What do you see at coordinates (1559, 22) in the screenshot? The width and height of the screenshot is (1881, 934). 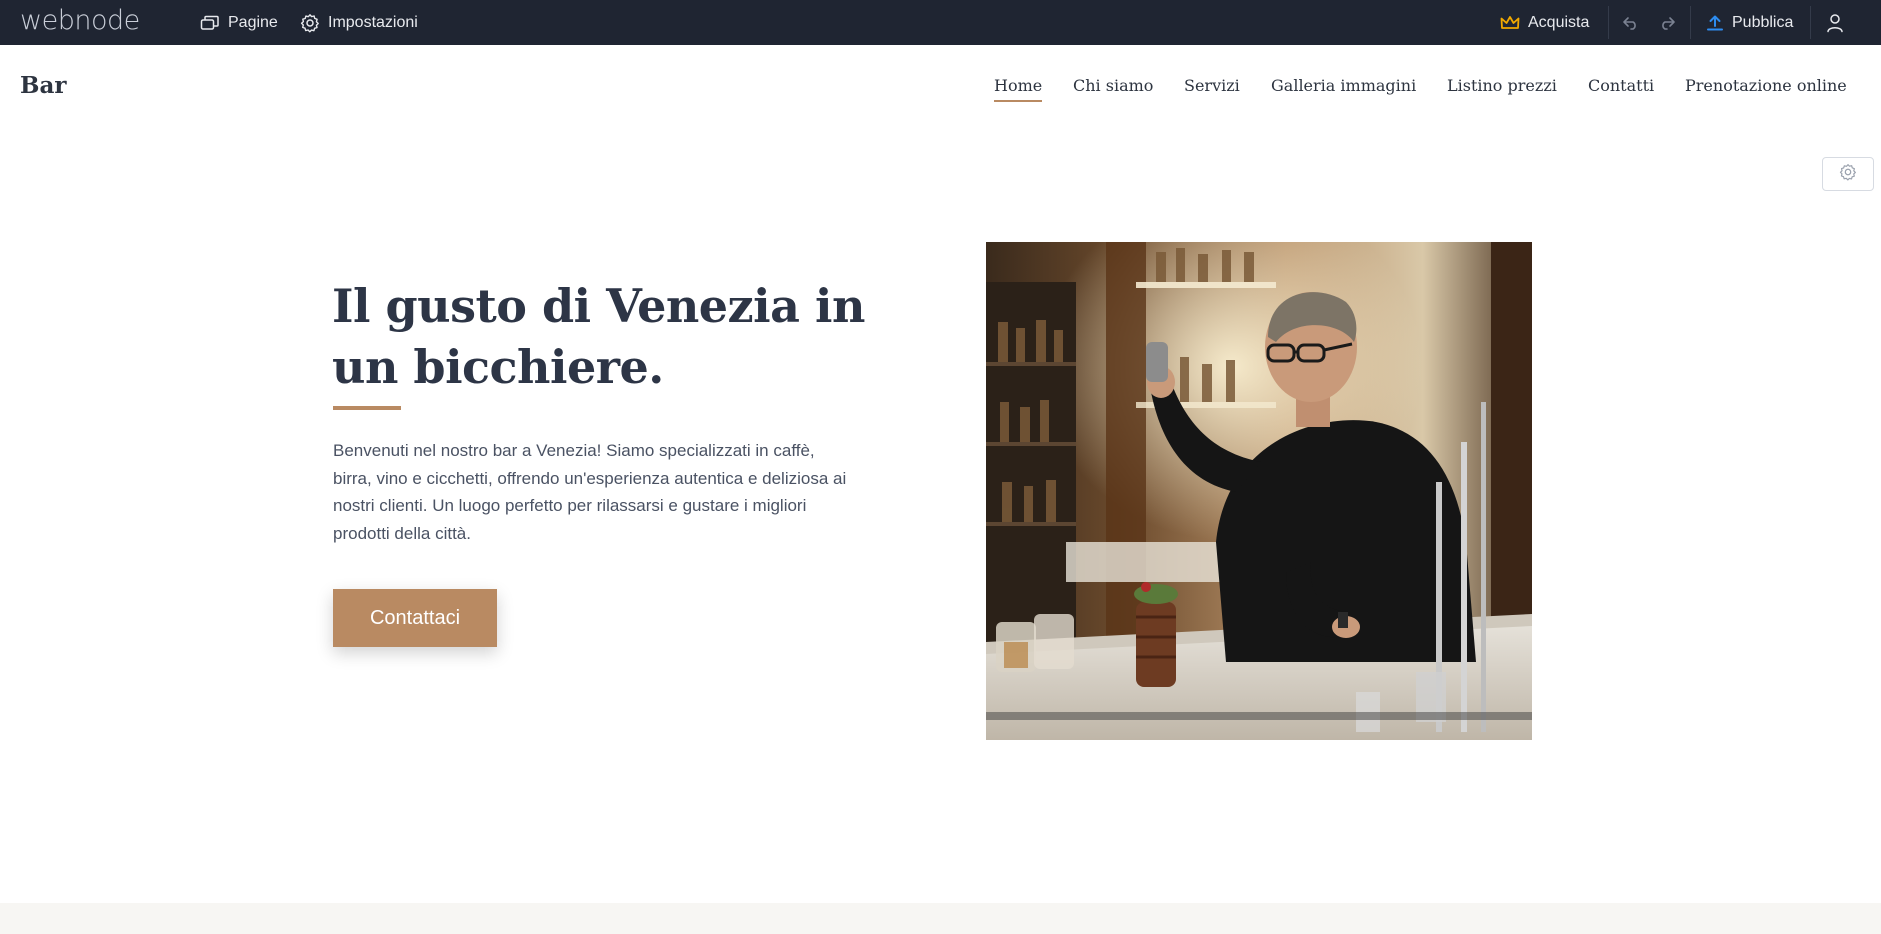 I see `buy-label: Acquista` at bounding box center [1559, 22].